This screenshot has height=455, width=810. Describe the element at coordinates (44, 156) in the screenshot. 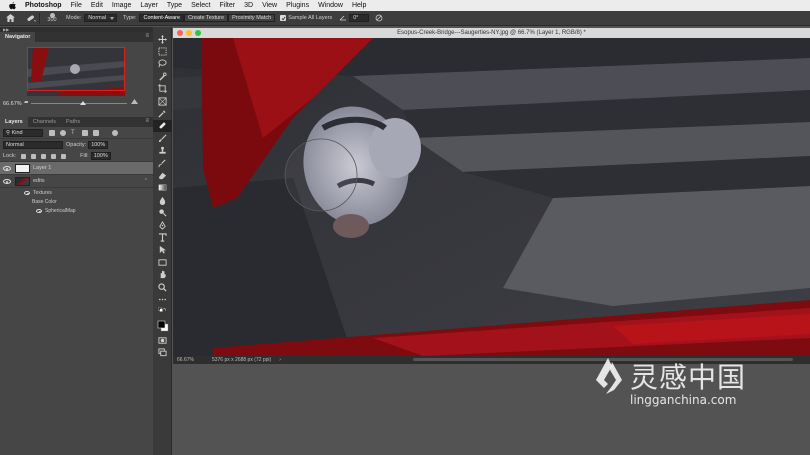

I see `lock-position-icon` at that location.